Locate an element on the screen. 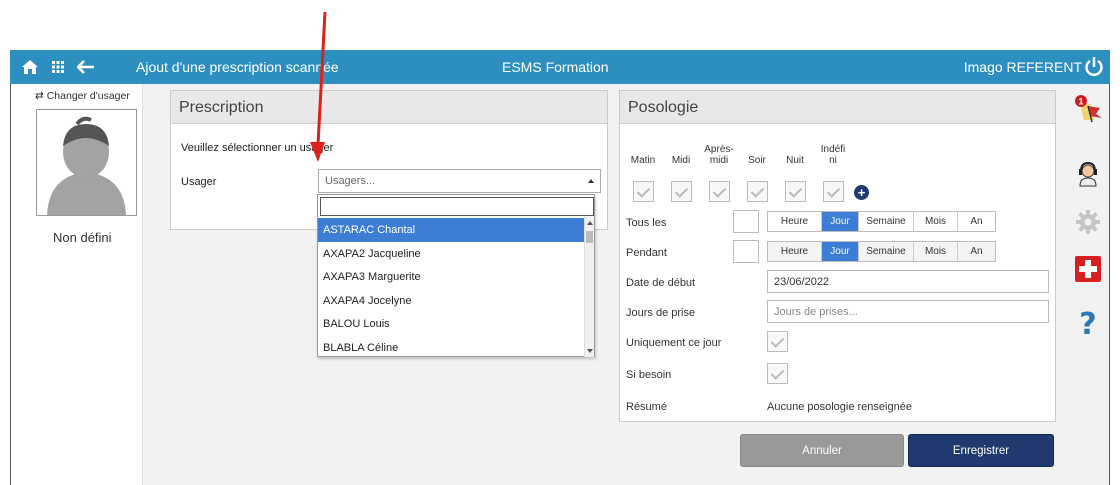 The width and height of the screenshot is (1120, 485). checkbox-midi is located at coordinates (681, 191).